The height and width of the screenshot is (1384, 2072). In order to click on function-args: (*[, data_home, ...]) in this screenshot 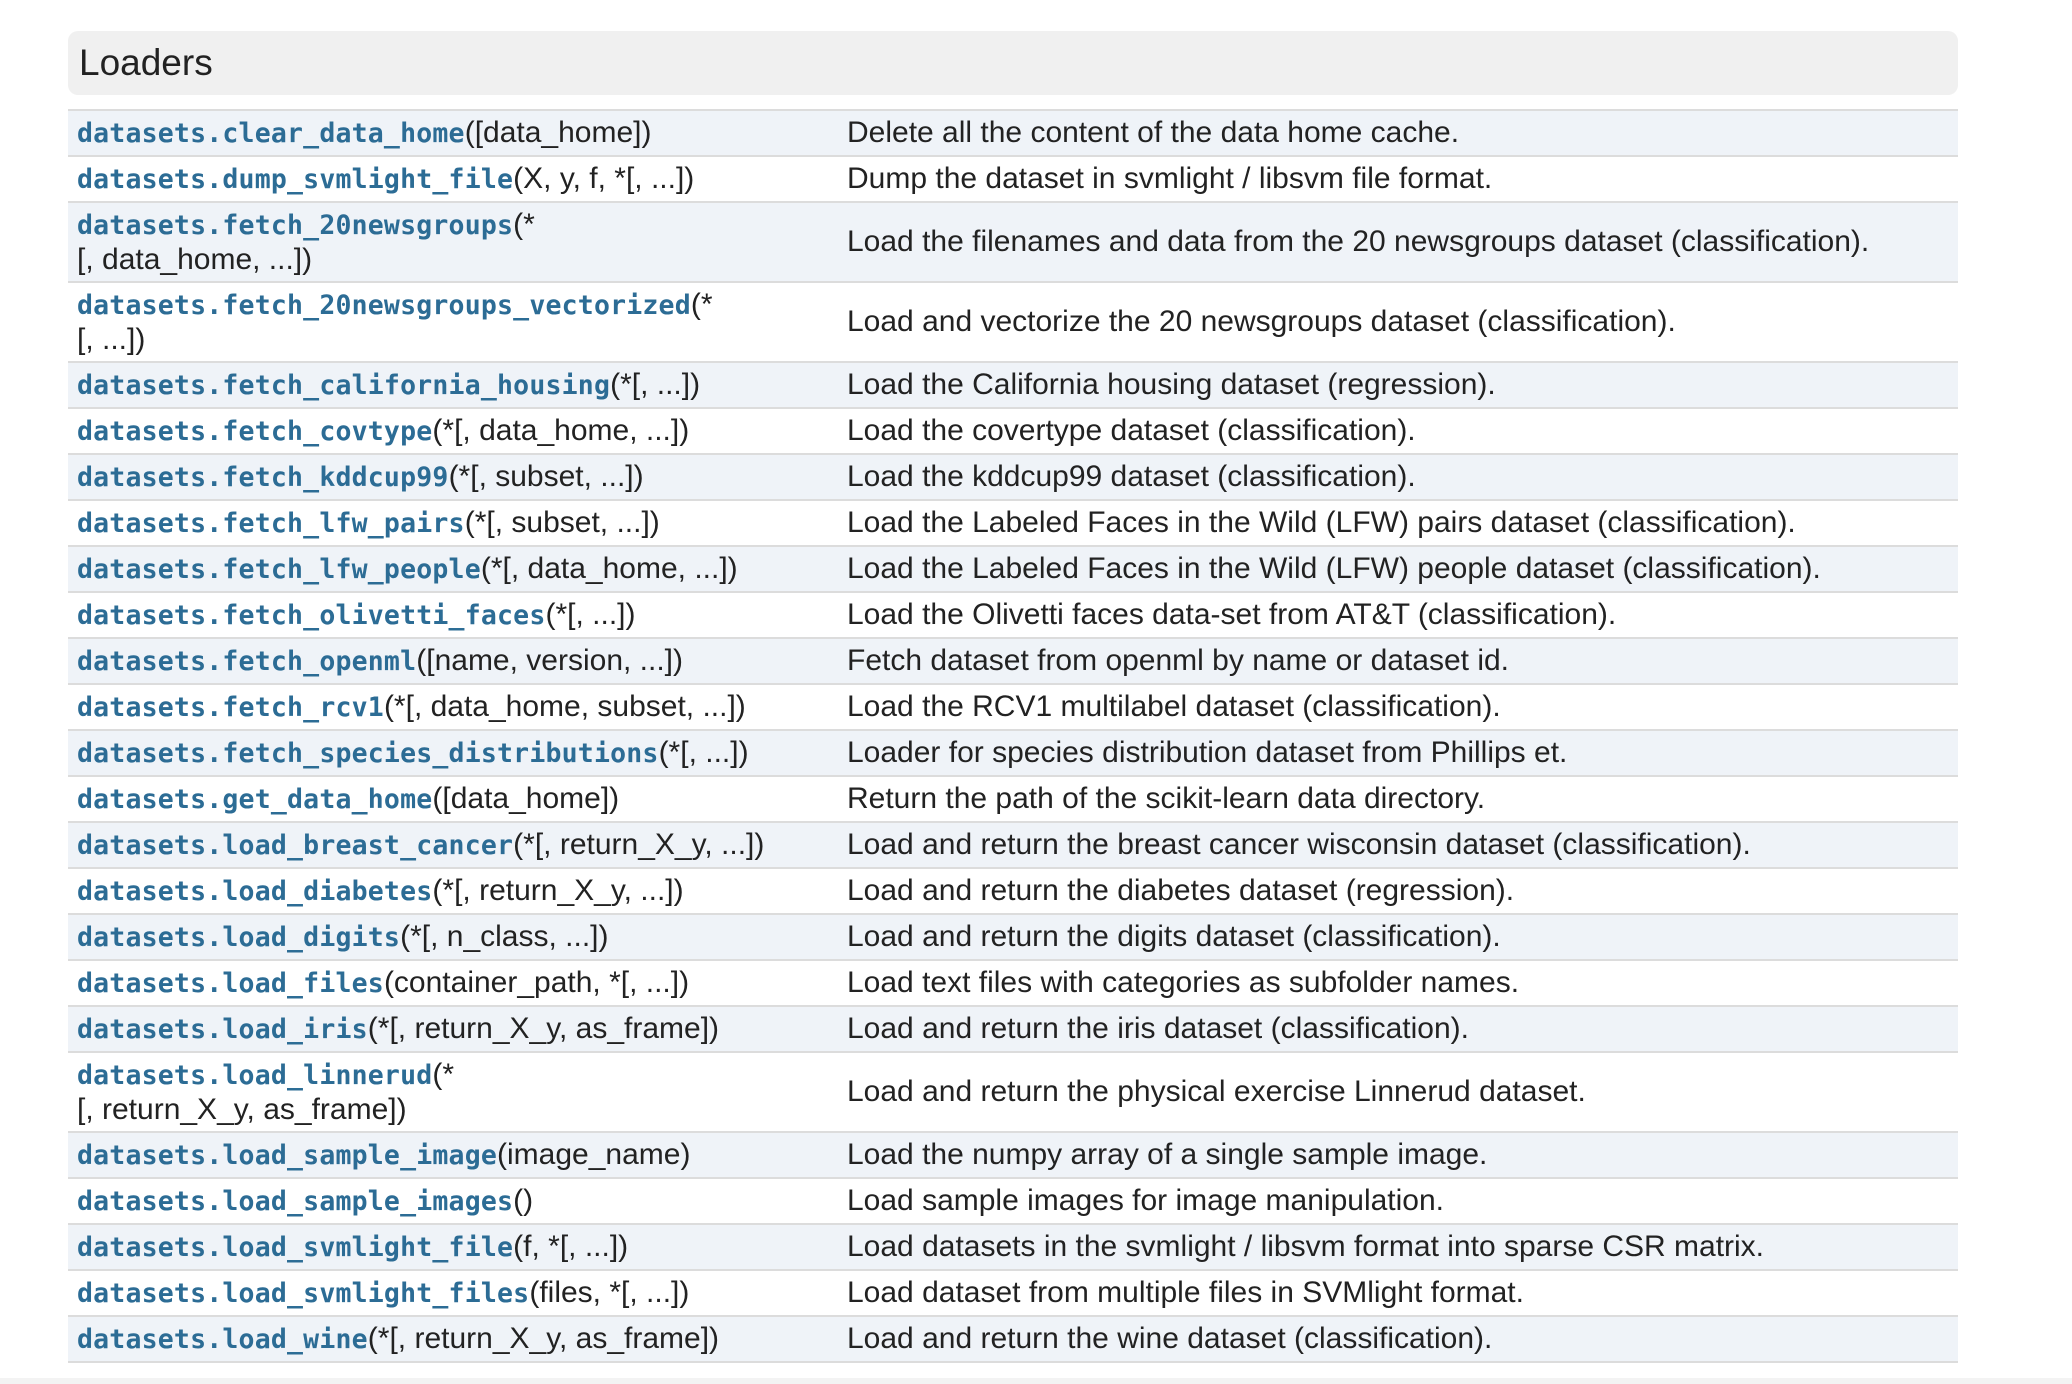, I will do `click(561, 430)`.